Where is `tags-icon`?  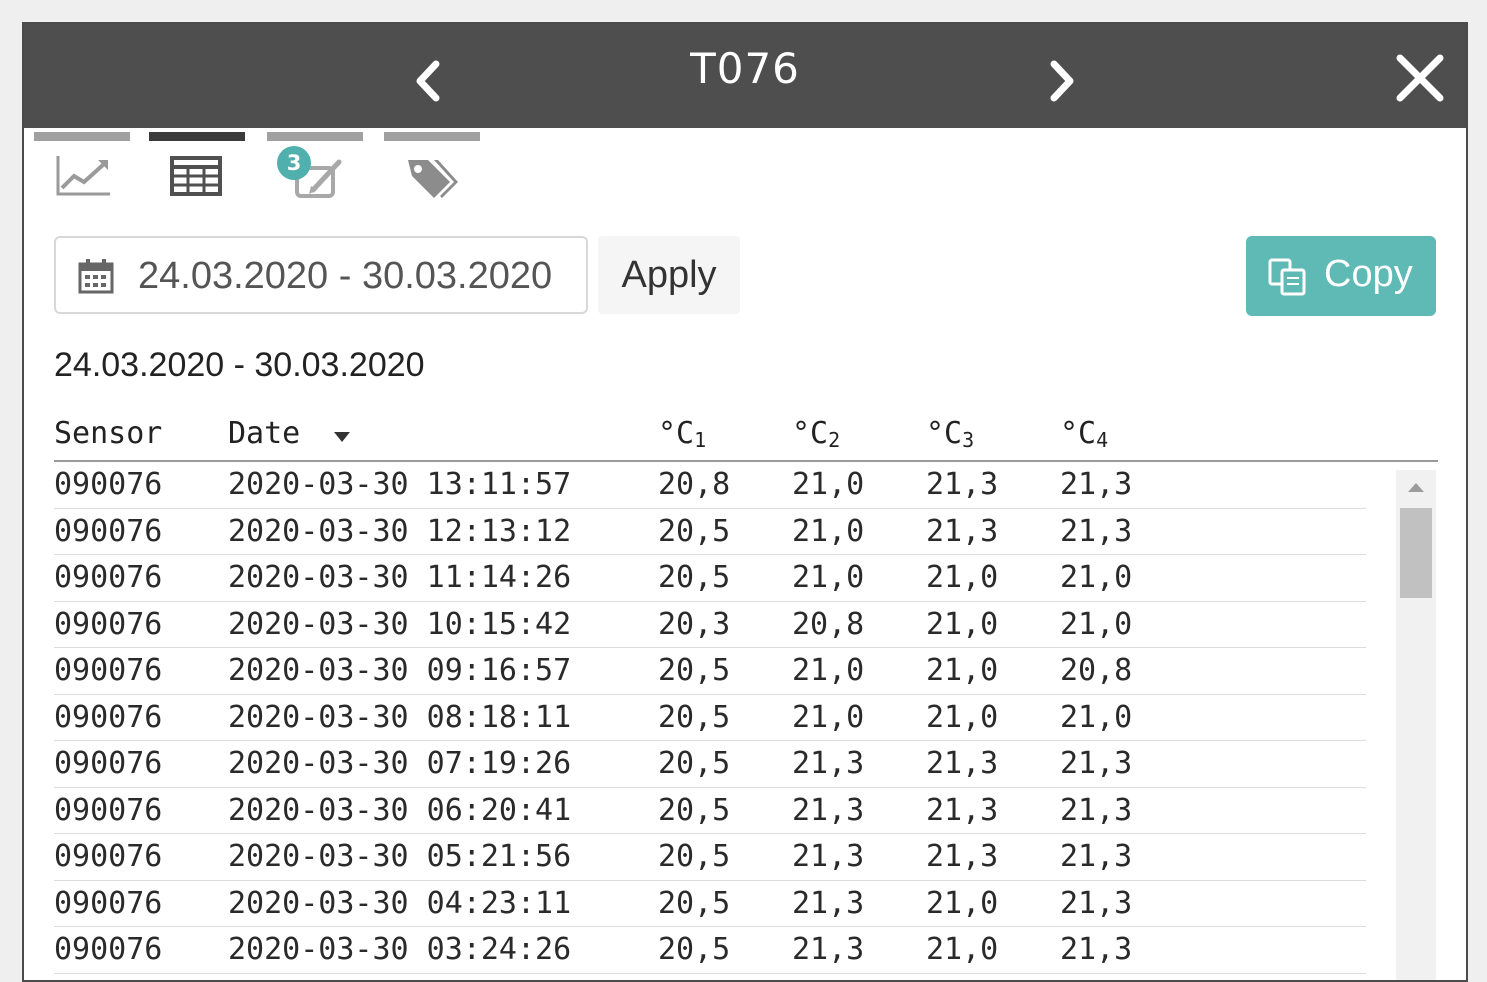
tags-icon is located at coordinates (433, 179).